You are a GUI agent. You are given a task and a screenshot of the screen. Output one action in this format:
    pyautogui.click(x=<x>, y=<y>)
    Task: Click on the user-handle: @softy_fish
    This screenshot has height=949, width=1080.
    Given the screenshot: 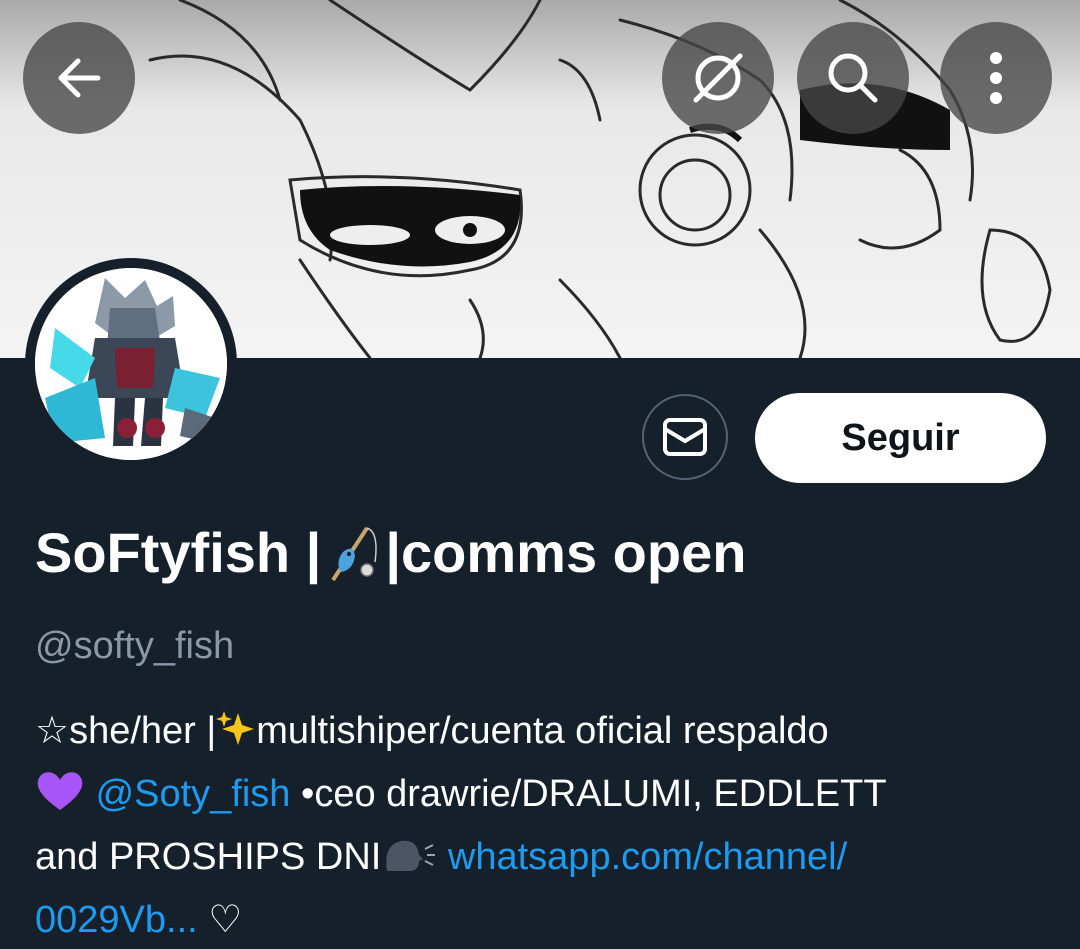 What is the action you would take?
    pyautogui.click(x=135, y=646)
    